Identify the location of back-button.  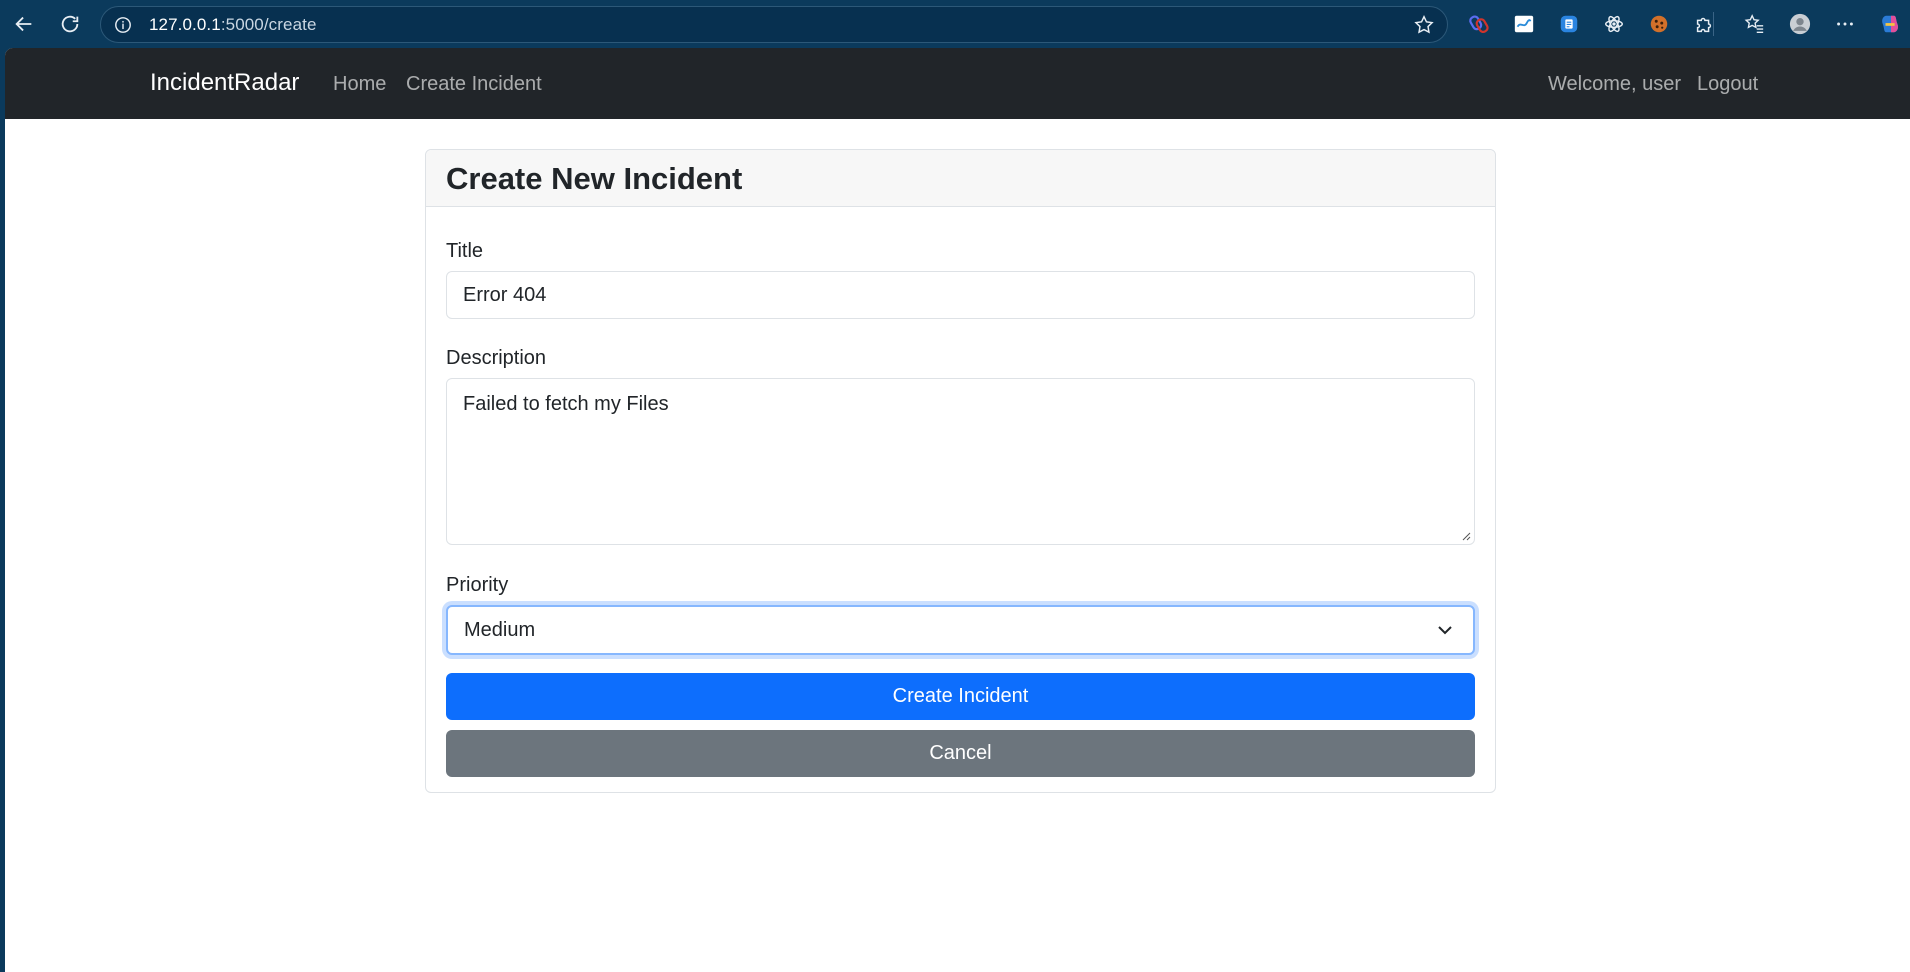
(24, 24).